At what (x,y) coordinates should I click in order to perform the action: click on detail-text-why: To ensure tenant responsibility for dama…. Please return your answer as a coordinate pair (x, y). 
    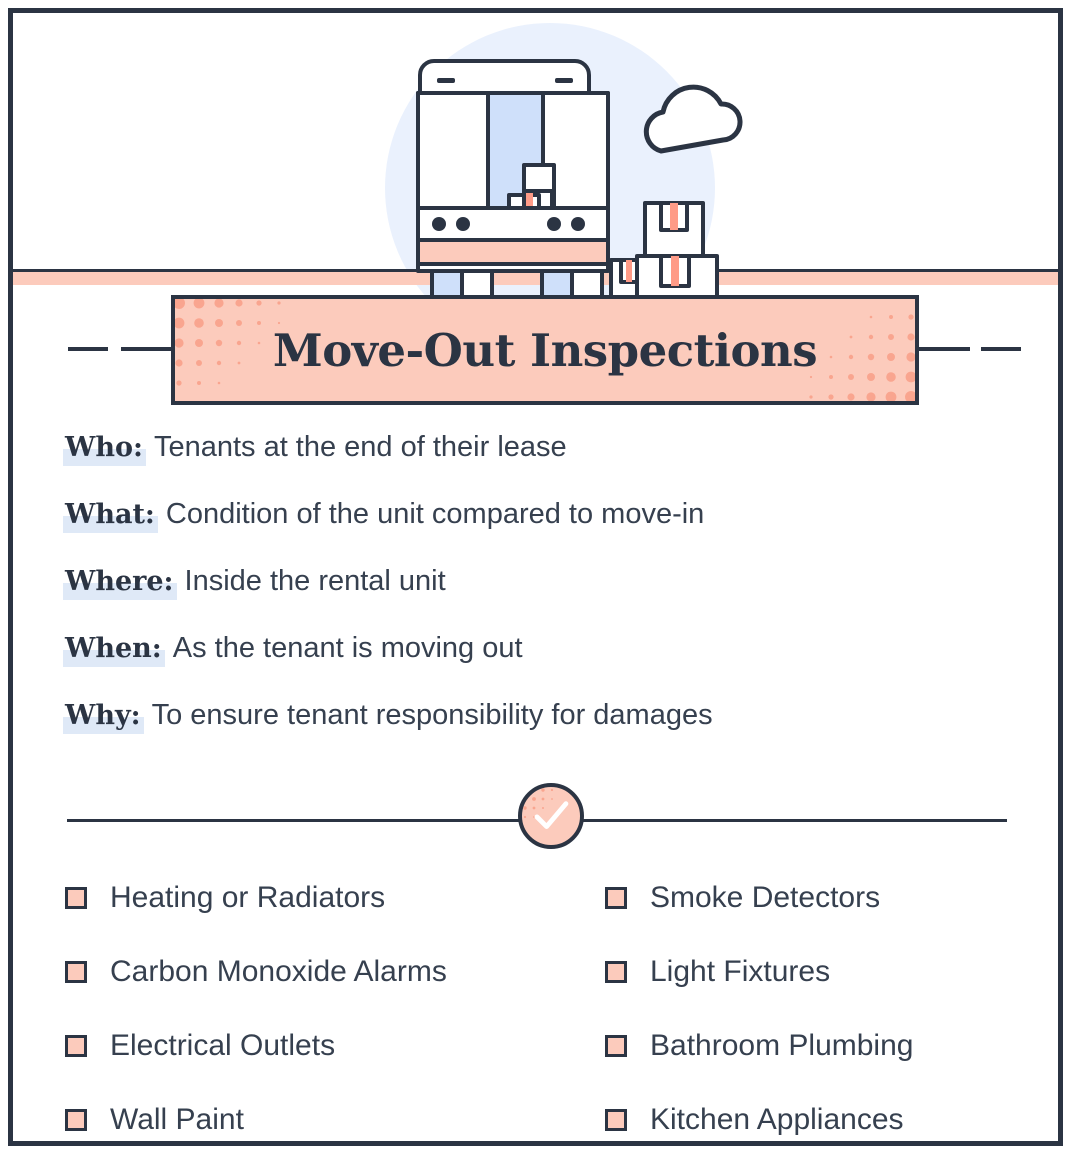
    Looking at the image, I should click on (432, 715).